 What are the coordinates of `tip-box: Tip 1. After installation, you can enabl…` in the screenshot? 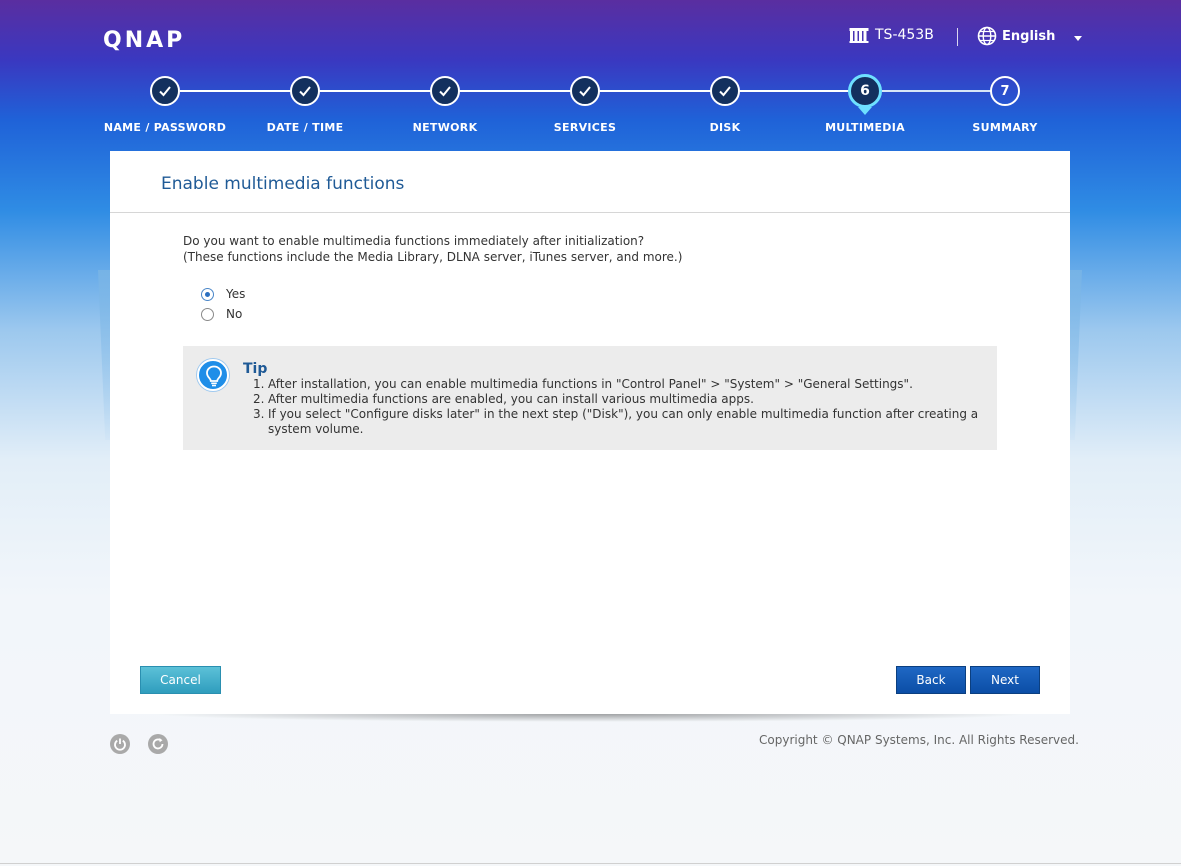 It's located at (590, 398).